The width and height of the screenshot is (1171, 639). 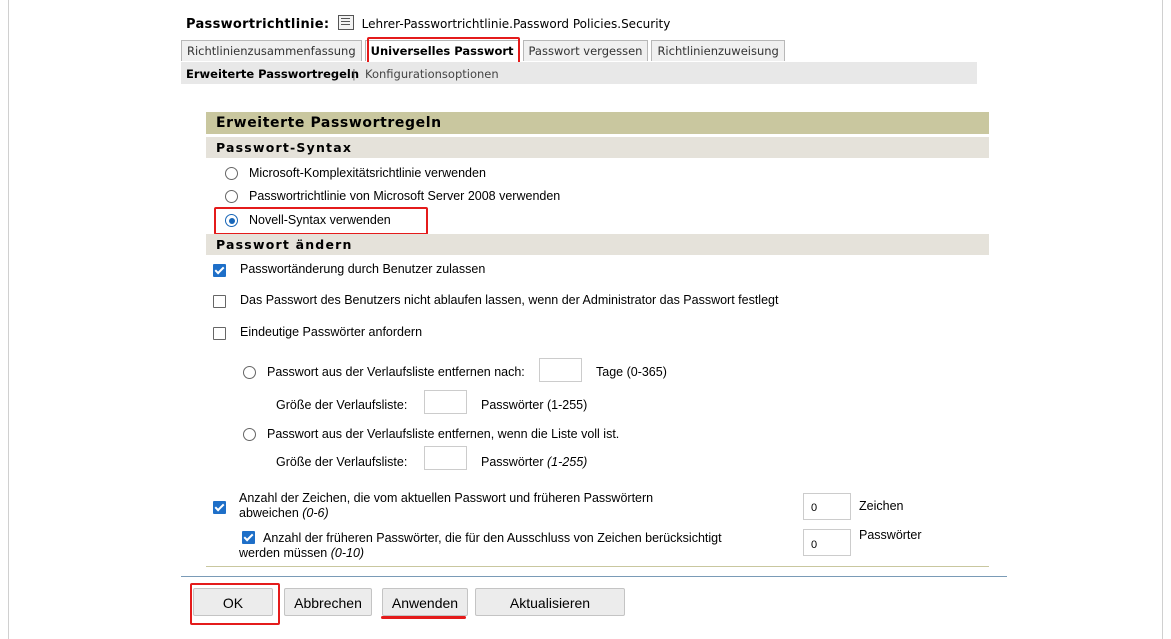 I want to click on button-bar-divider, so click(x=594, y=576).